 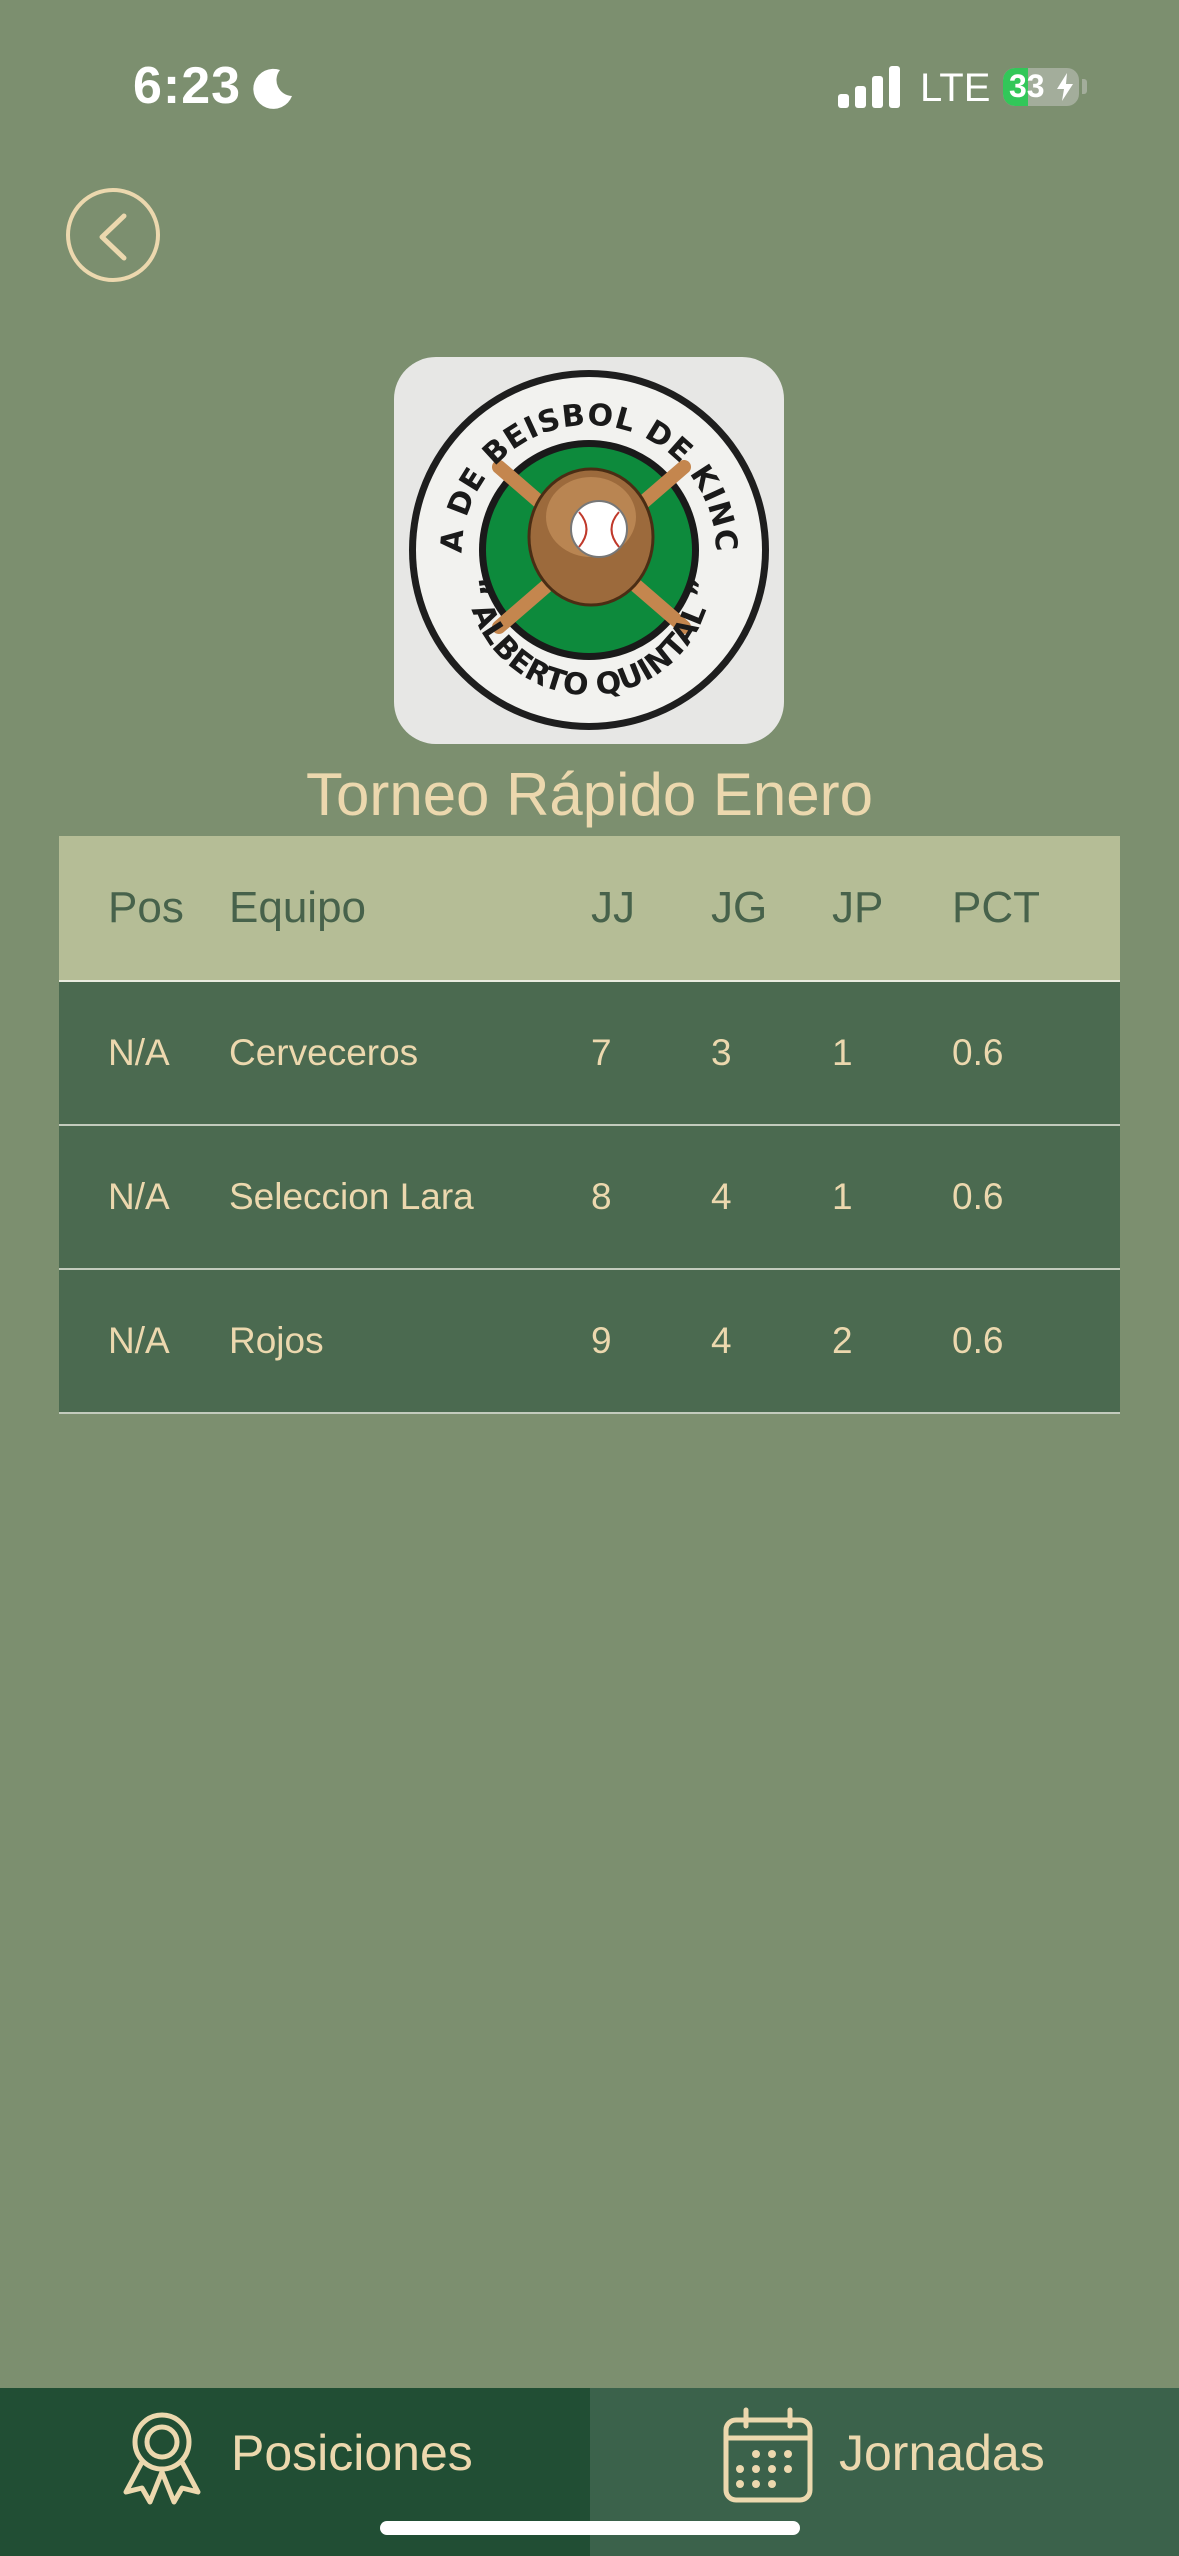 I want to click on battery-cap, so click(x=1084, y=86).